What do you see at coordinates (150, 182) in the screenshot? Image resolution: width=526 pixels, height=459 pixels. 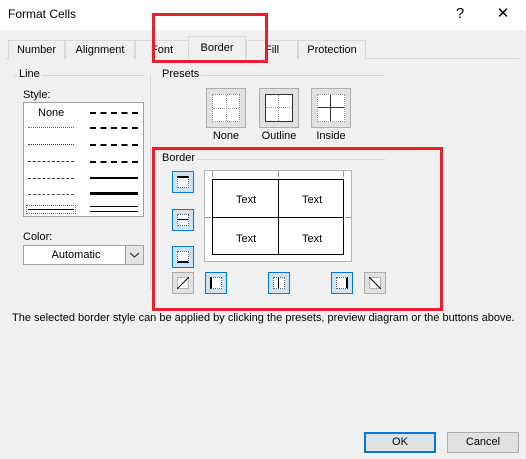 I see `line-group-separator` at bounding box center [150, 182].